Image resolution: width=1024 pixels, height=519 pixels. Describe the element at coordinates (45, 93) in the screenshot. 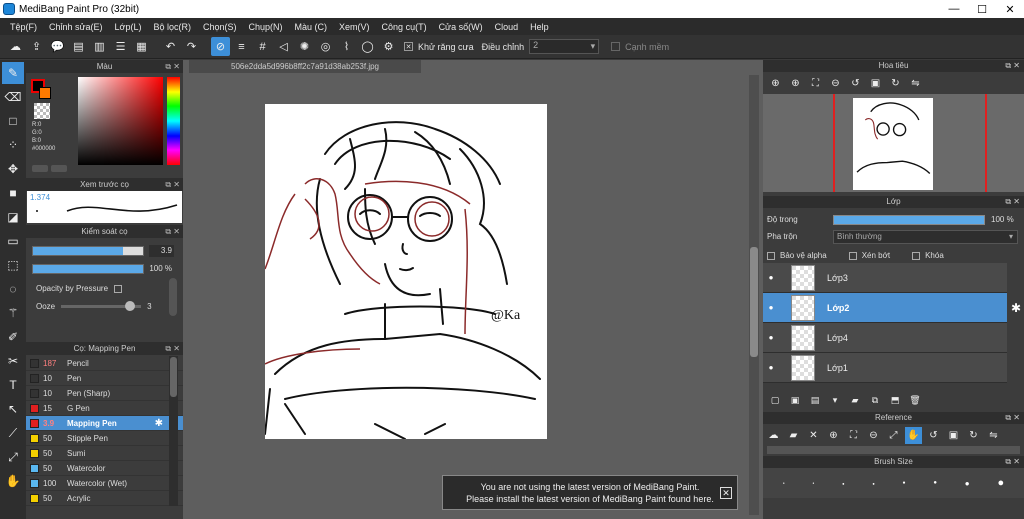

I see `background-color-swatch` at that location.